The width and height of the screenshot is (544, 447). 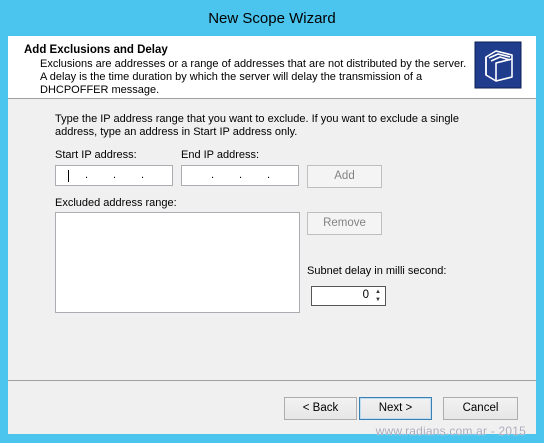 I want to click on text-caret, so click(x=68, y=176).